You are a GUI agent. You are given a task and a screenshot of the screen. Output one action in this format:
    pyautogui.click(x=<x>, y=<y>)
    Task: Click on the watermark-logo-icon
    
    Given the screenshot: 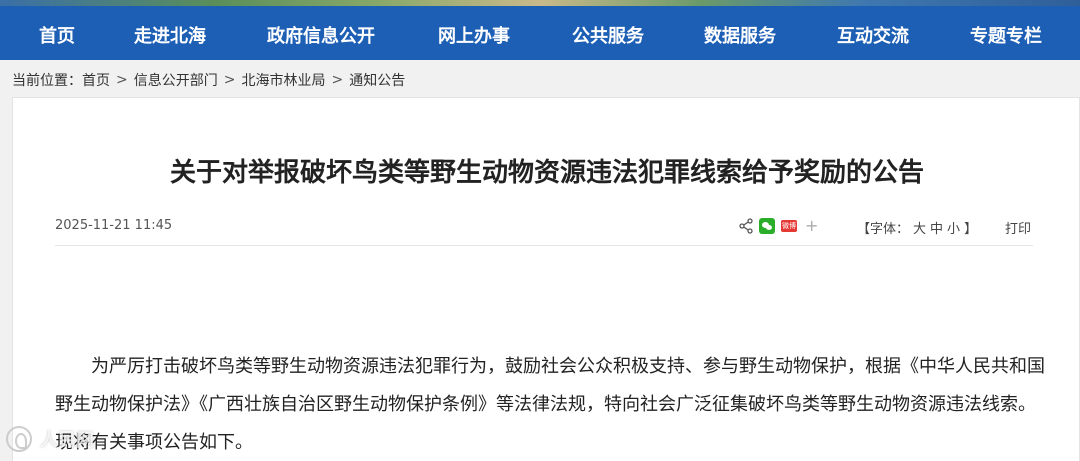 What is the action you would take?
    pyautogui.click(x=19, y=439)
    